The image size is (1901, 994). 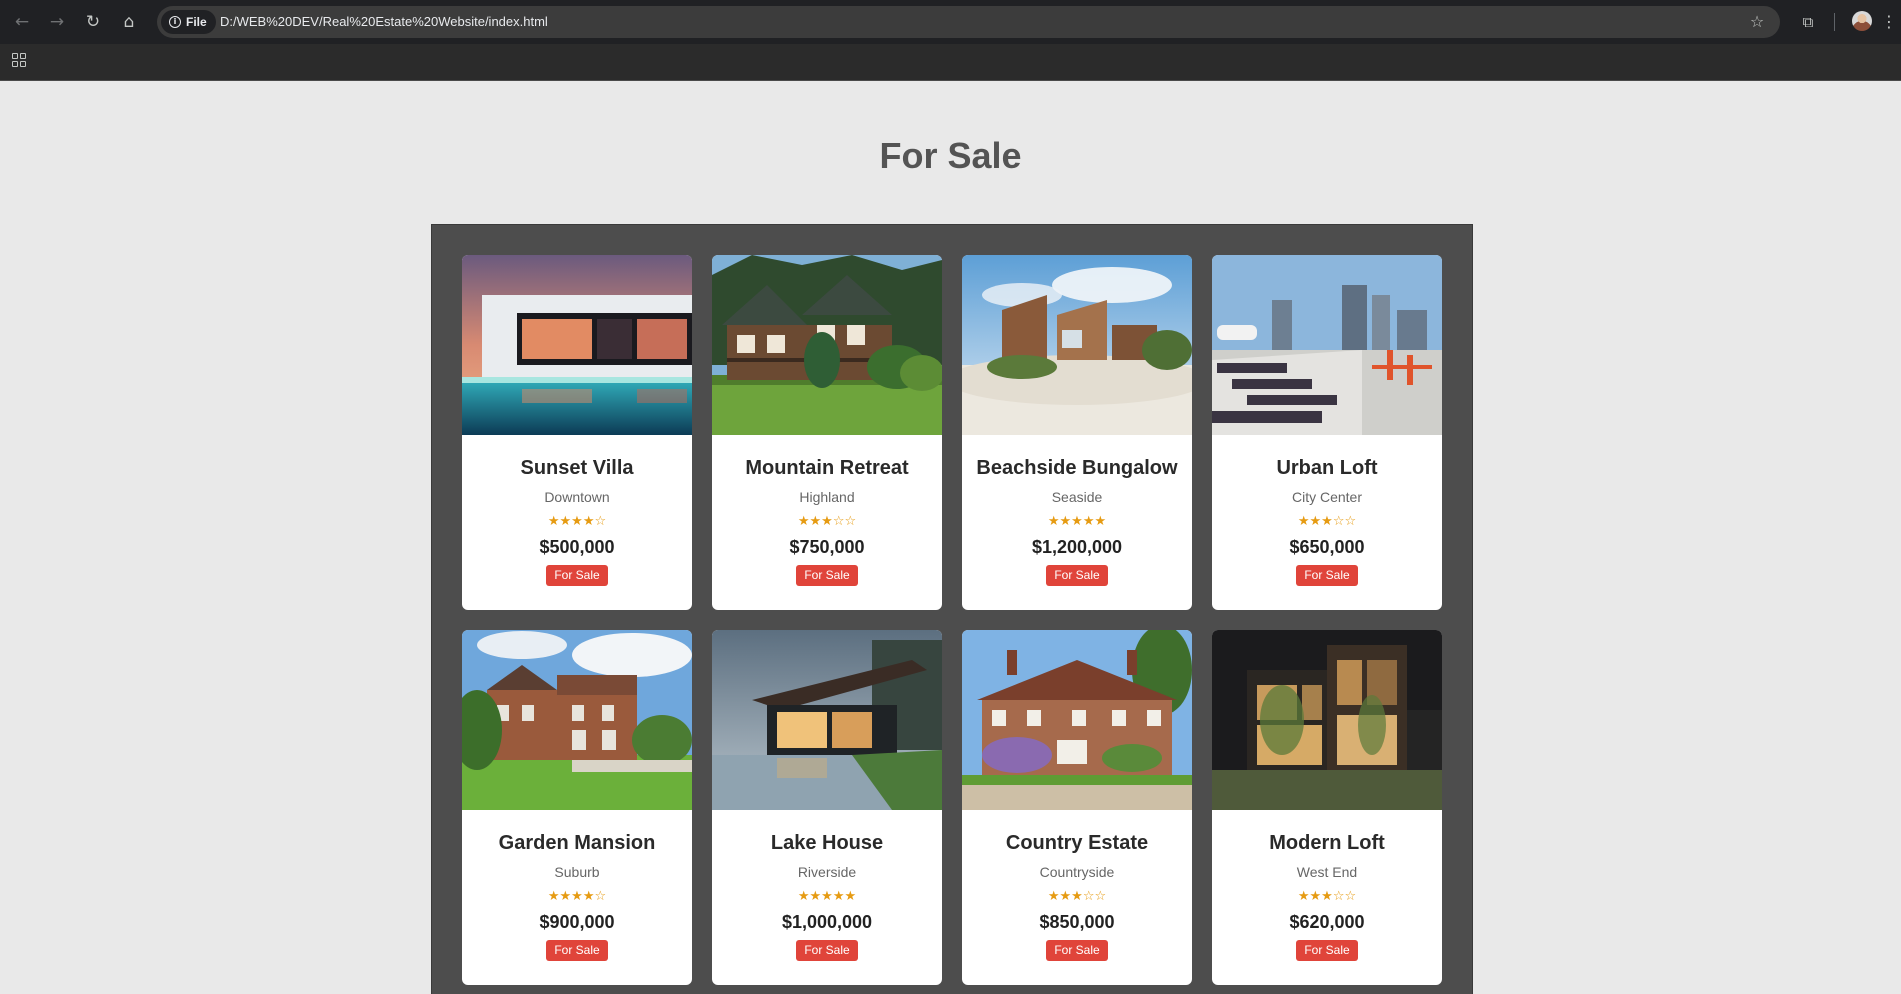 What do you see at coordinates (827, 843) in the screenshot?
I see `listing-name: Lake House` at bounding box center [827, 843].